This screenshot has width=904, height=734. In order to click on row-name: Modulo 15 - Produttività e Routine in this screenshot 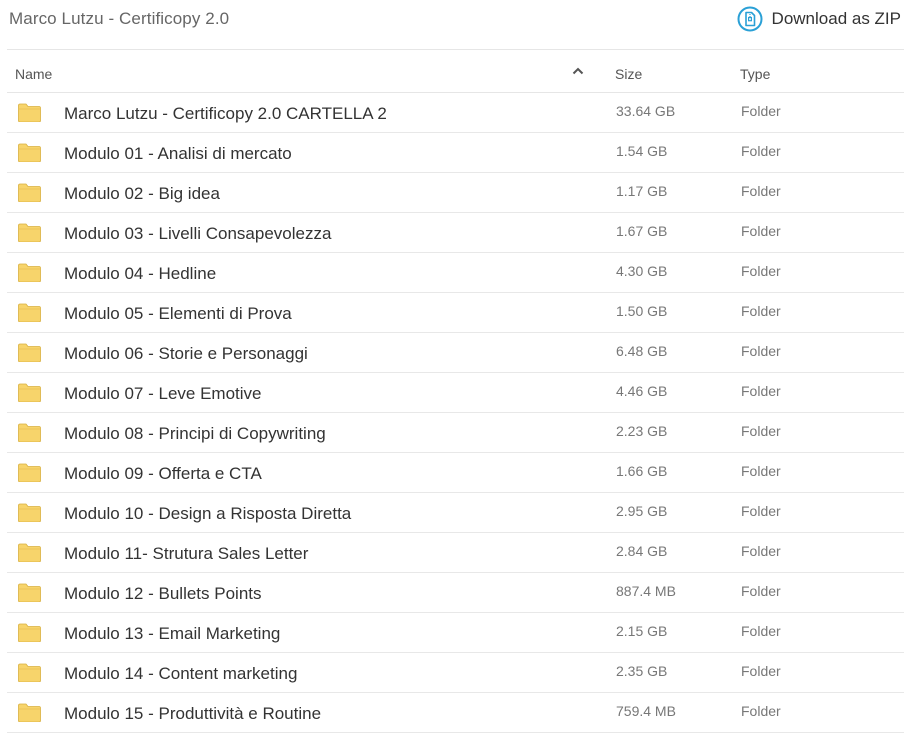, I will do `click(192, 714)`.